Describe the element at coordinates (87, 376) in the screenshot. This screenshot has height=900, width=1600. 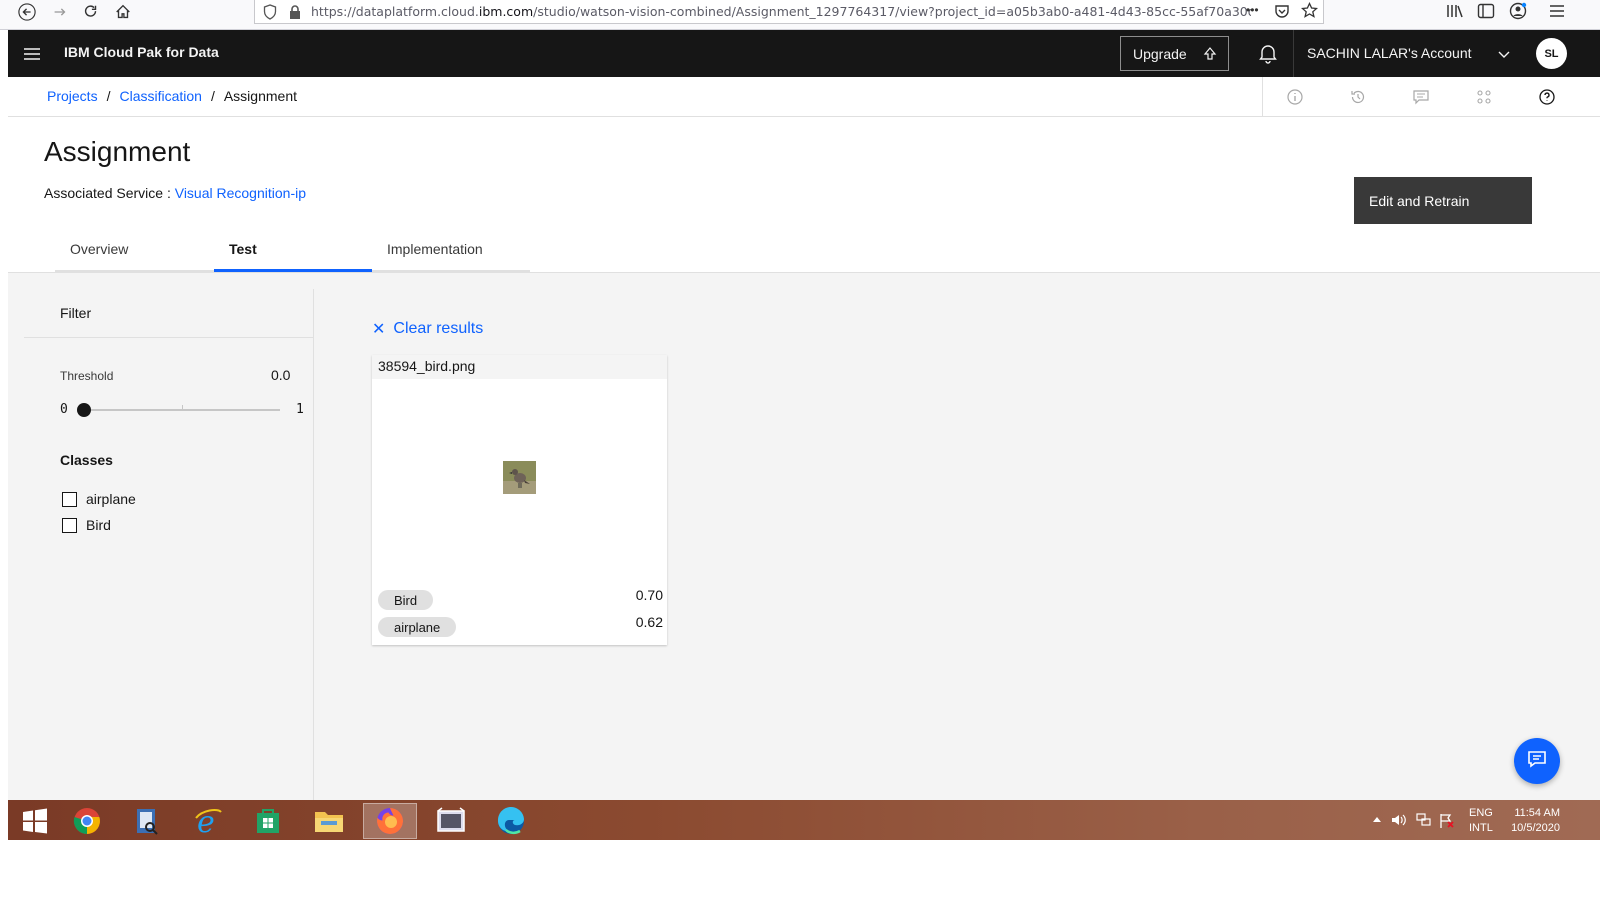
I see `threshold-label: Threshold` at that location.